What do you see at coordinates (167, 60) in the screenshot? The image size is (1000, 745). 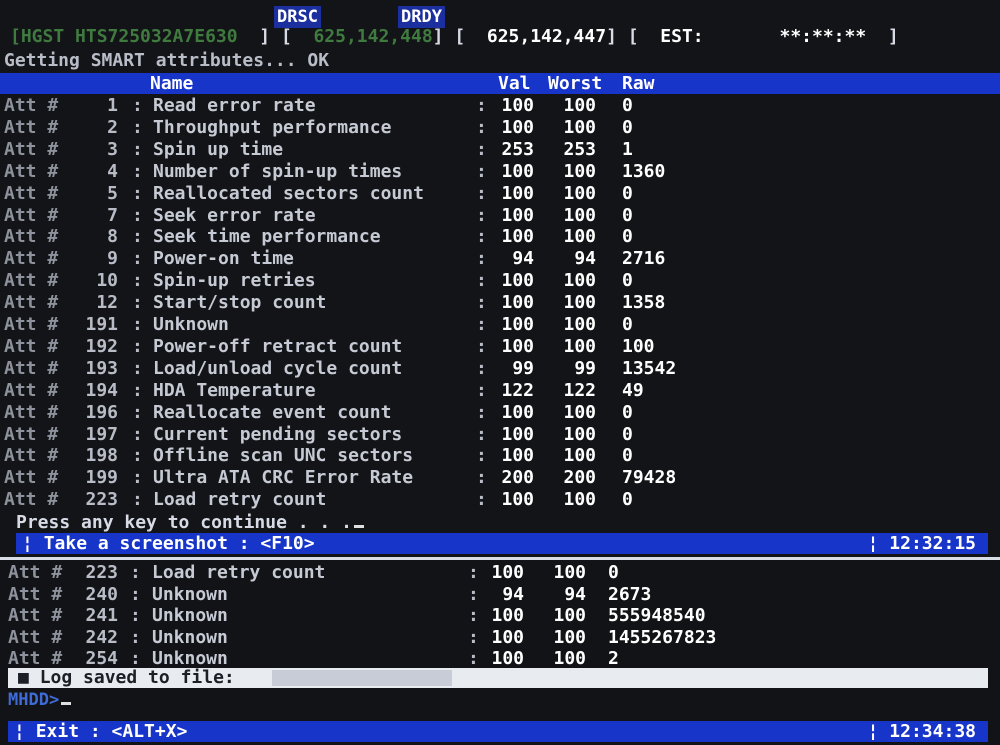 I see `smart-status-message: Getting SMART attributes... OK` at bounding box center [167, 60].